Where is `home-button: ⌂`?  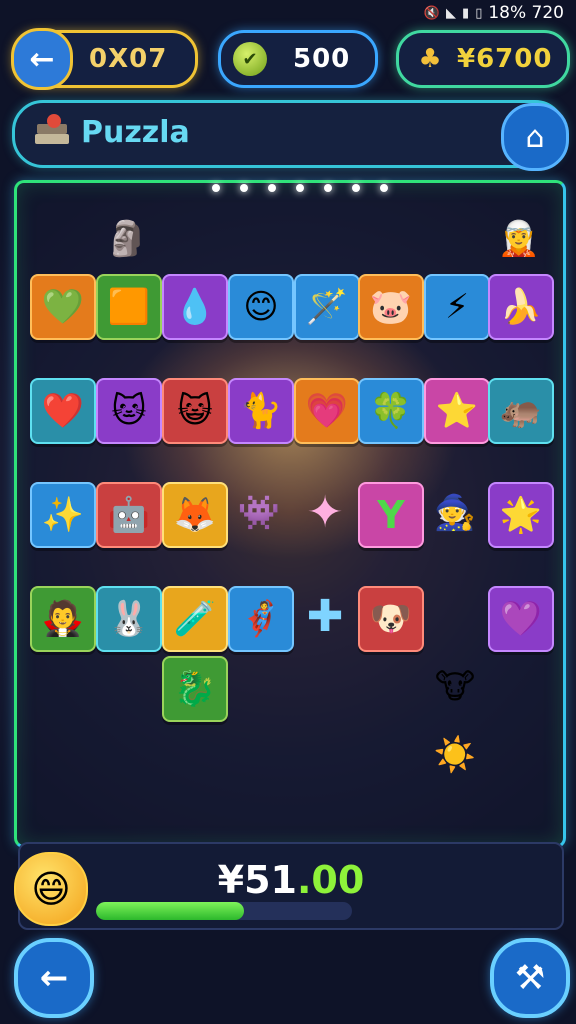 home-button: ⌂ is located at coordinates (535, 137).